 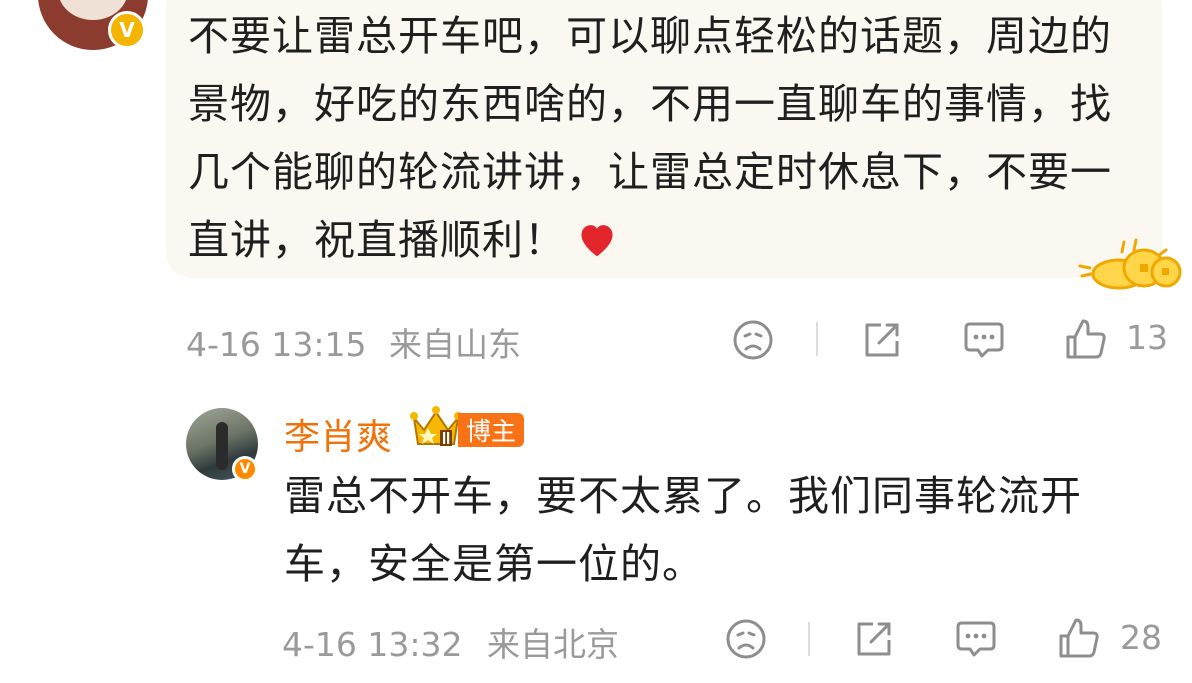 I want to click on comment-meta: 4-16 13:15 来自山东, so click(x=353, y=342).